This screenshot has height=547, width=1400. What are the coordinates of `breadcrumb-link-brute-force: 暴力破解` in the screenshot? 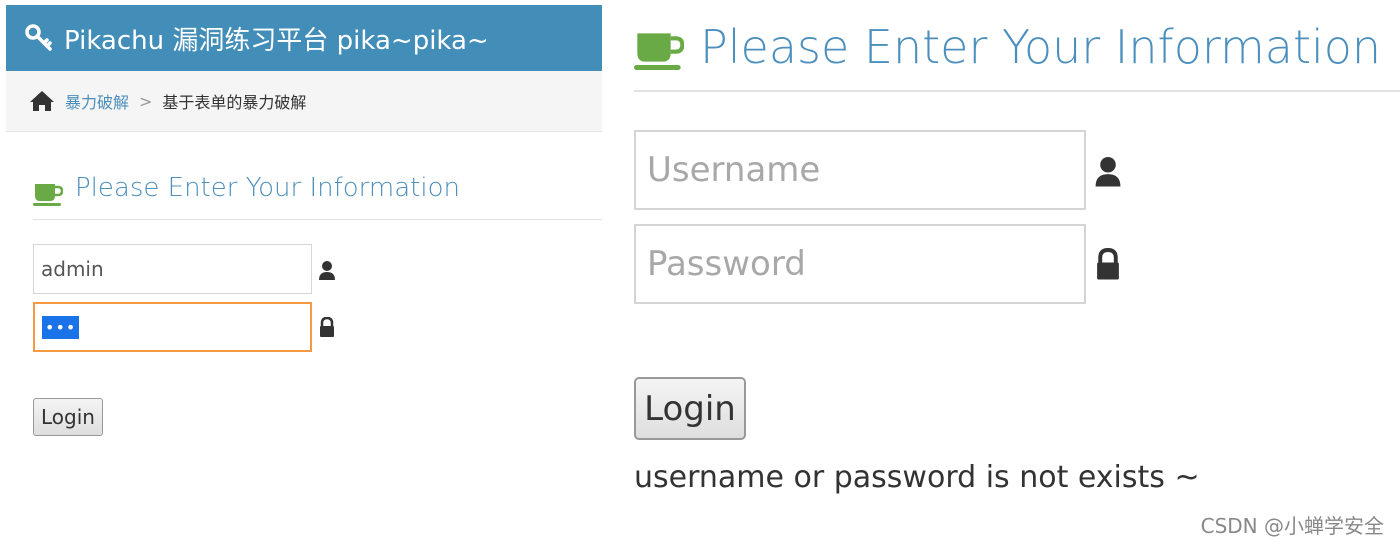 It's located at (97, 101).